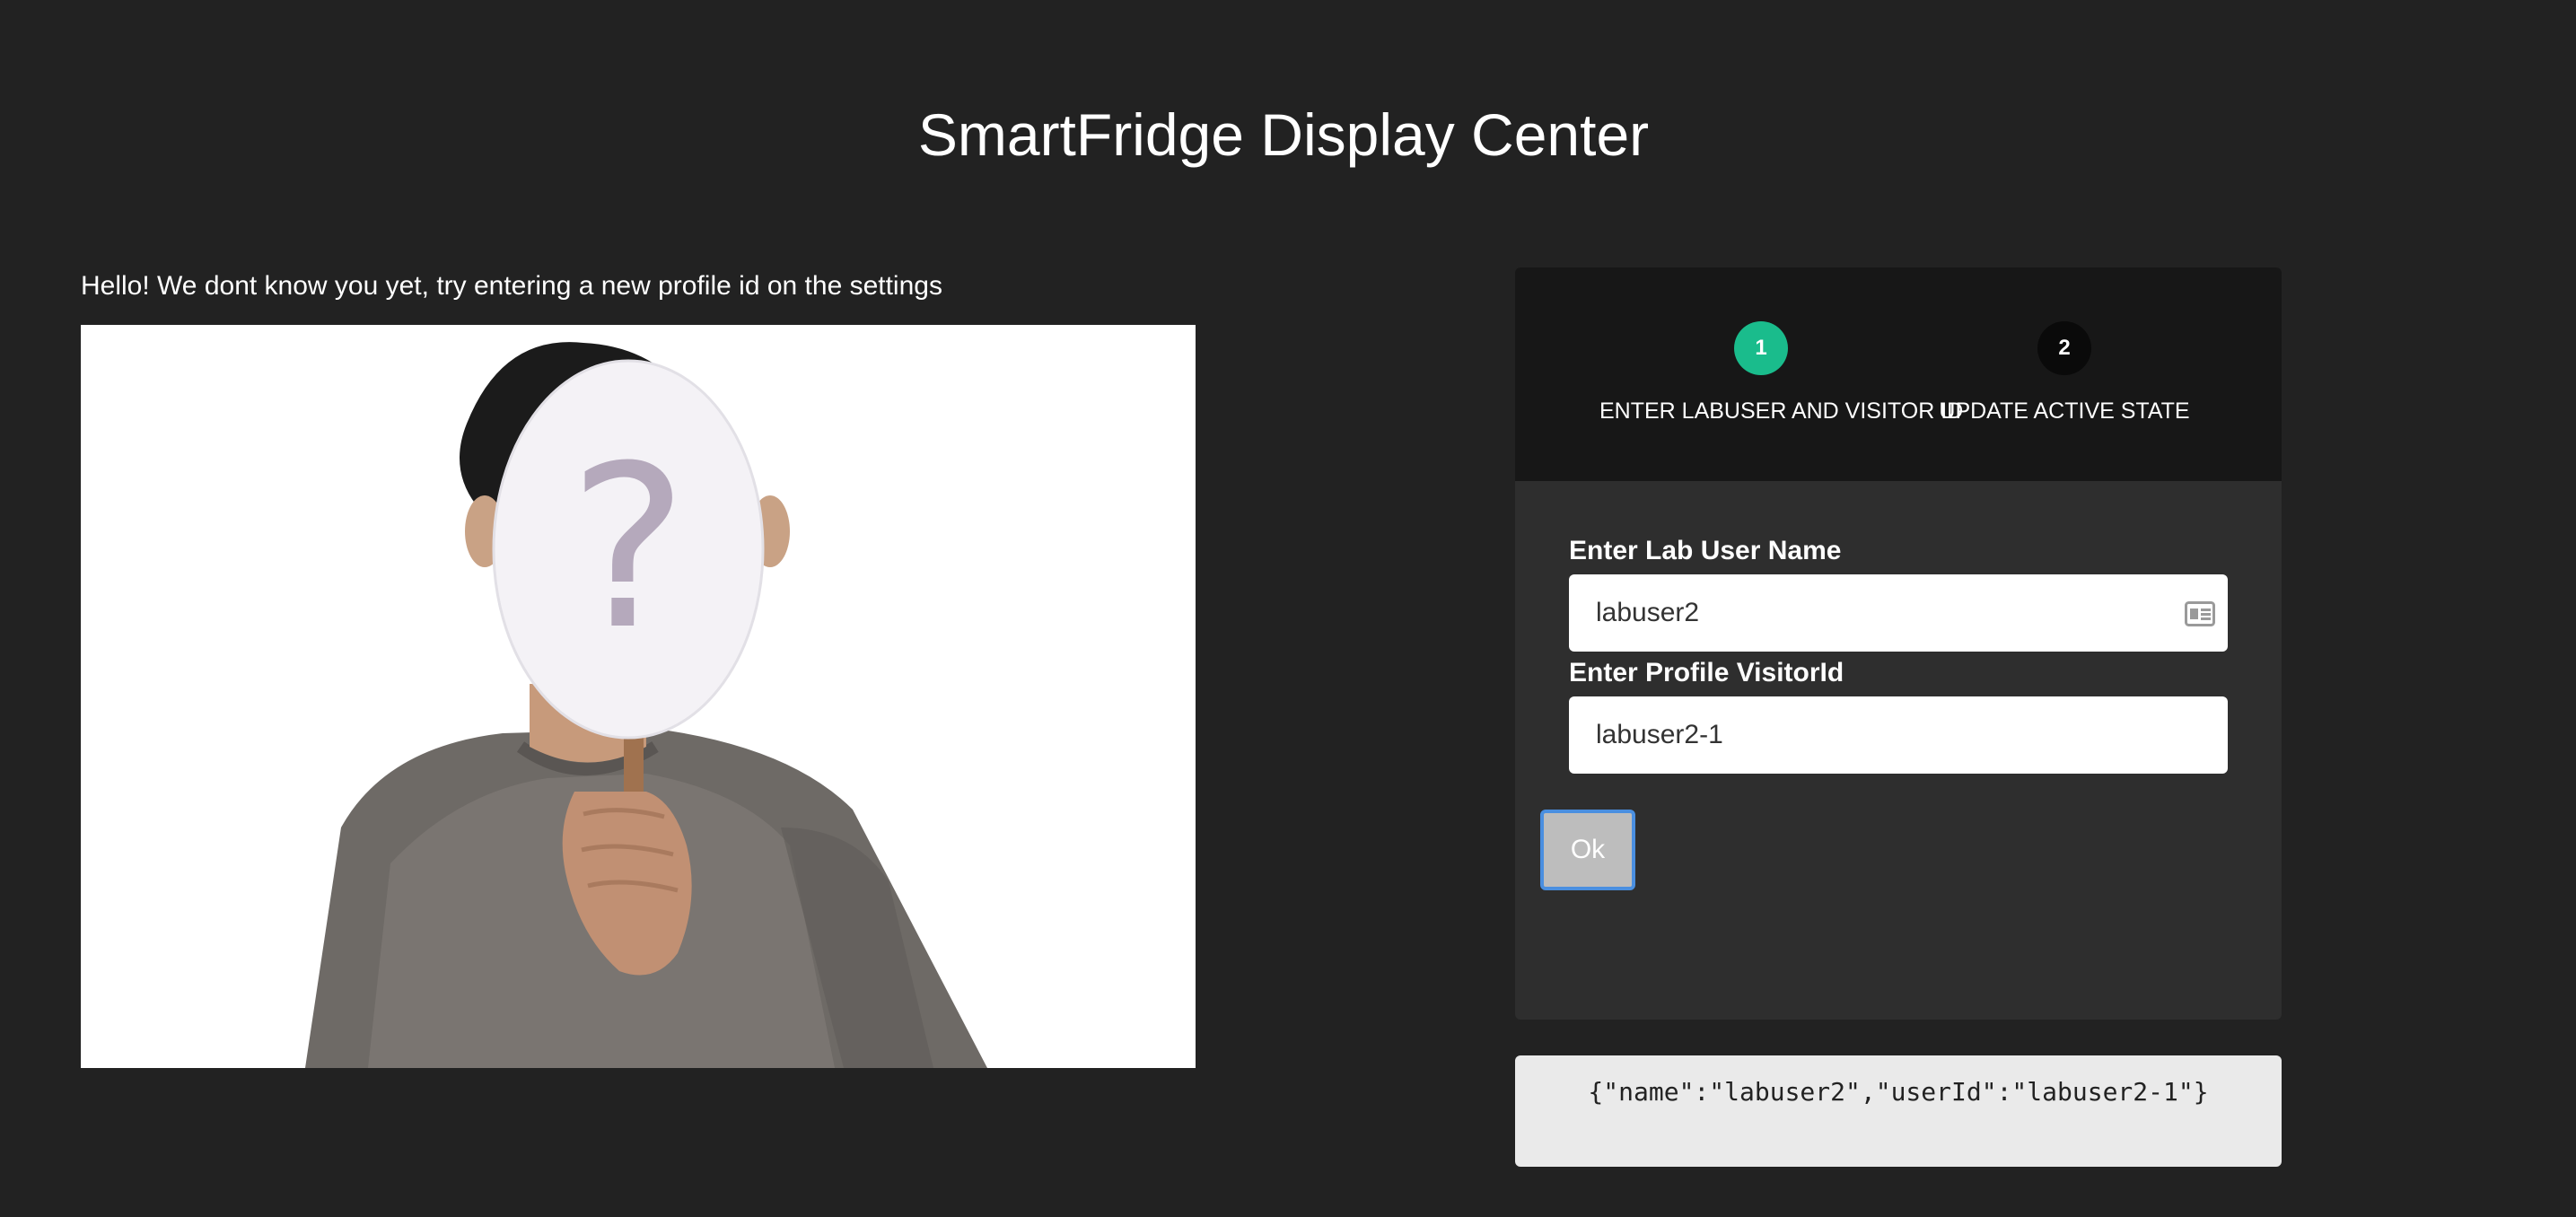 Image resolution: width=2576 pixels, height=1217 pixels. What do you see at coordinates (1781, 411) in the screenshot?
I see `step-label: ENTER LABUSER AND VISITOR ID` at bounding box center [1781, 411].